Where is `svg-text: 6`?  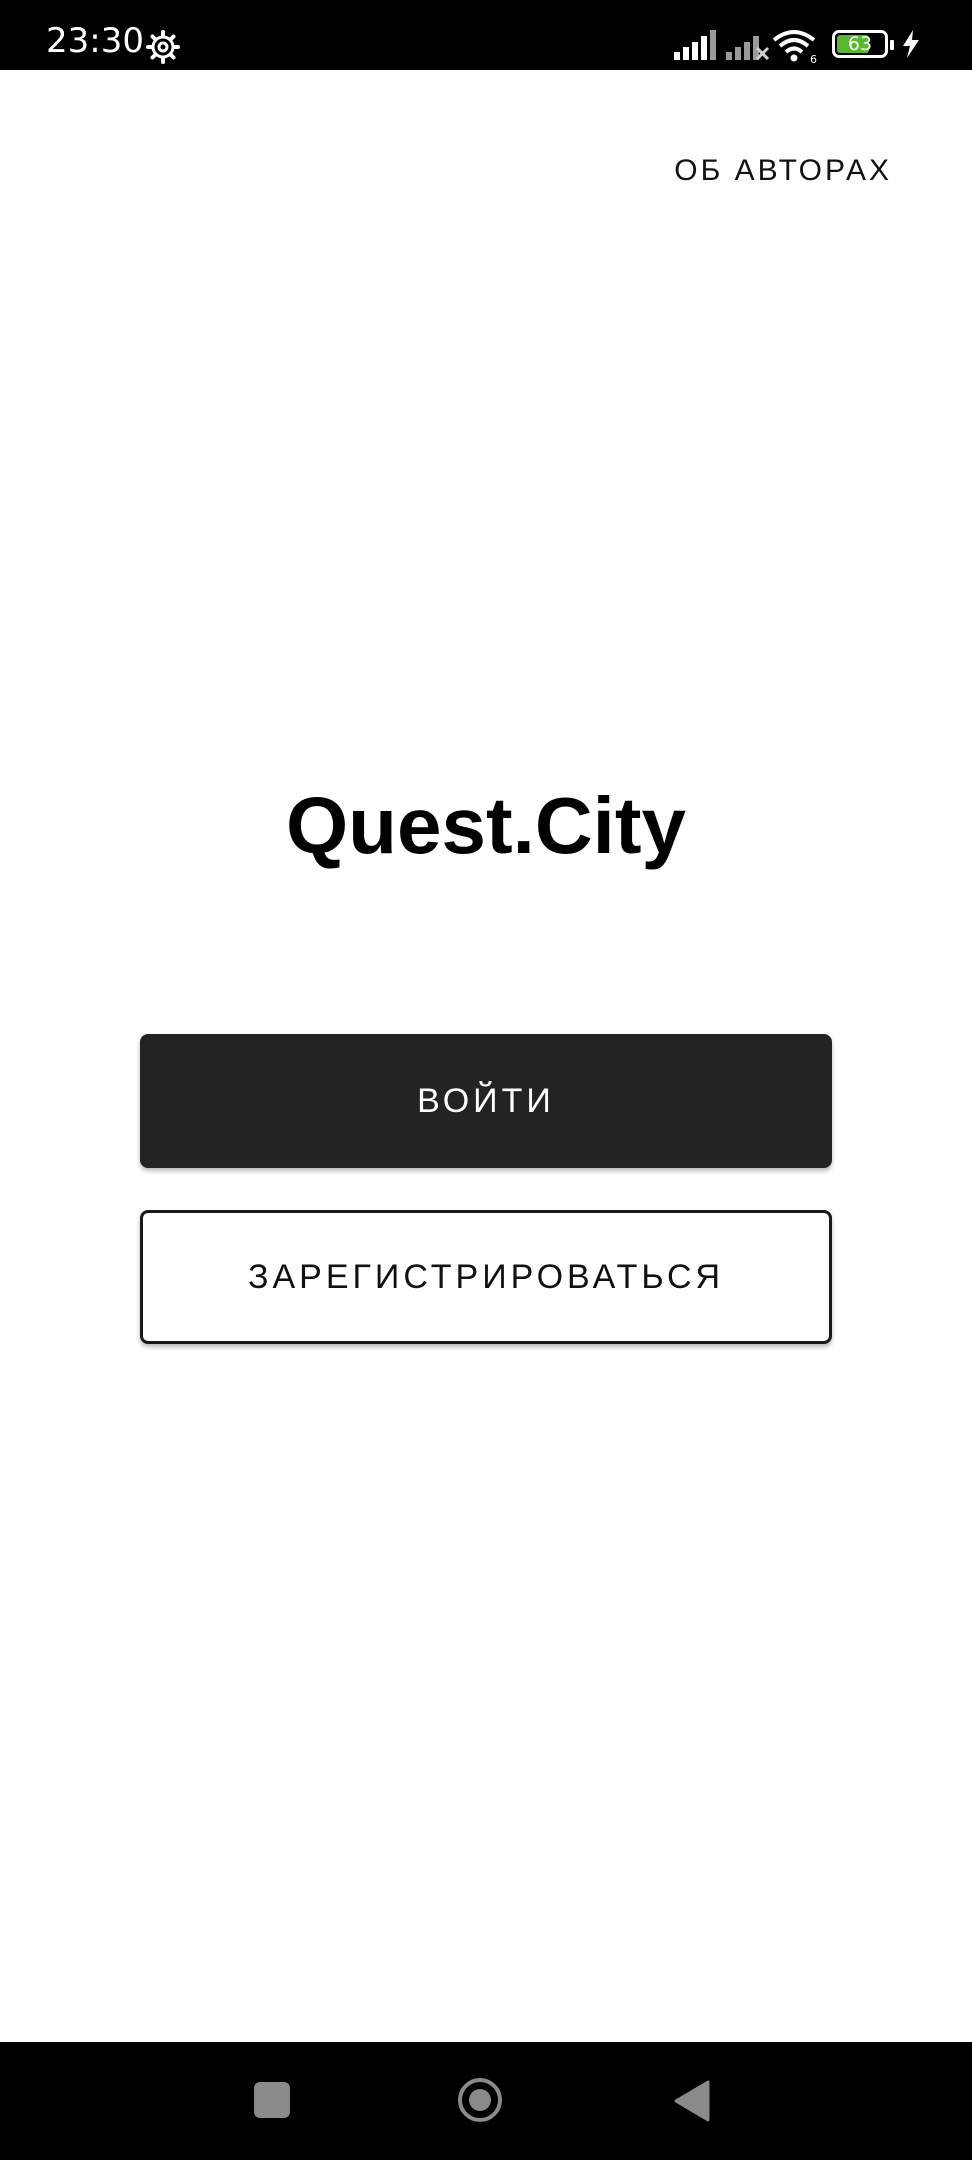 svg-text: 6 is located at coordinates (813, 58).